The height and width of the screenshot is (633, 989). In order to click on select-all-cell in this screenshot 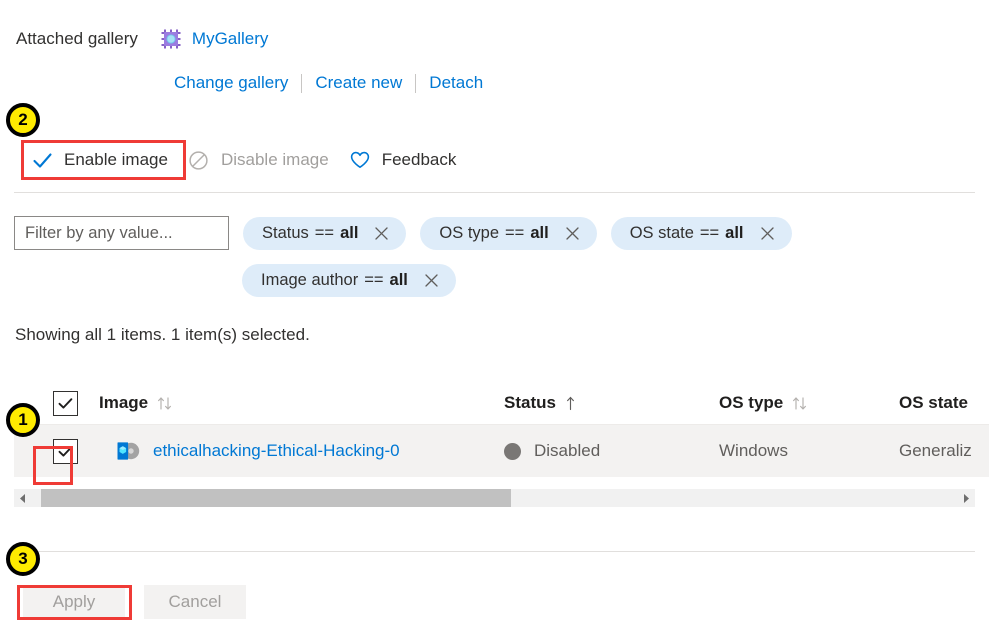, I will do `click(56, 403)`.